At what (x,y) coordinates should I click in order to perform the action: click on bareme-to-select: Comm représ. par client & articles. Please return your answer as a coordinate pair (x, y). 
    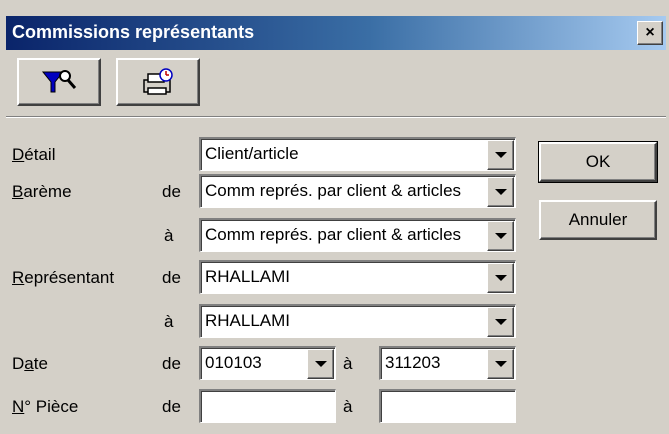
    Looking at the image, I should click on (357, 235).